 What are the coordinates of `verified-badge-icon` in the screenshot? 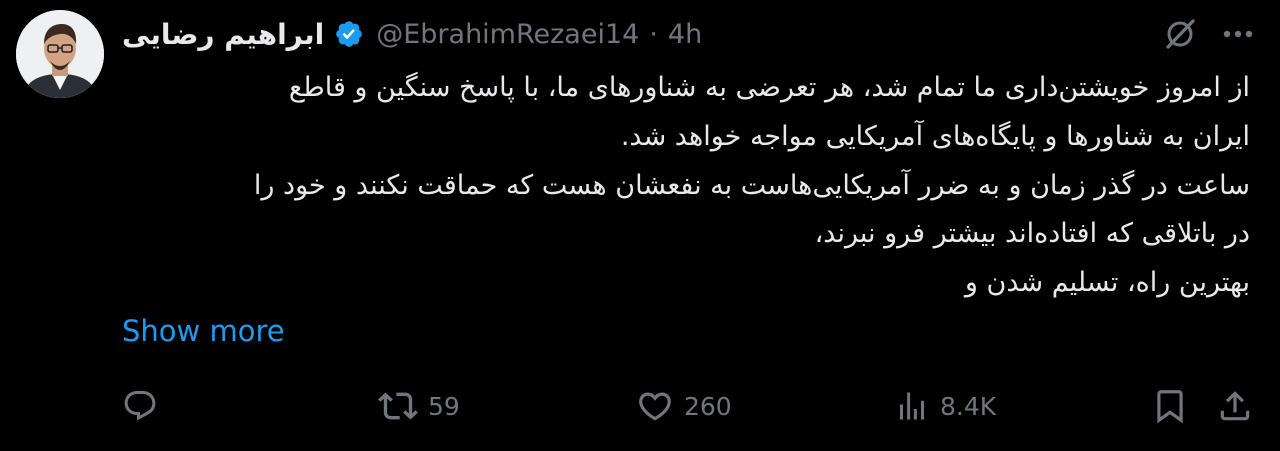 It's located at (349, 34).